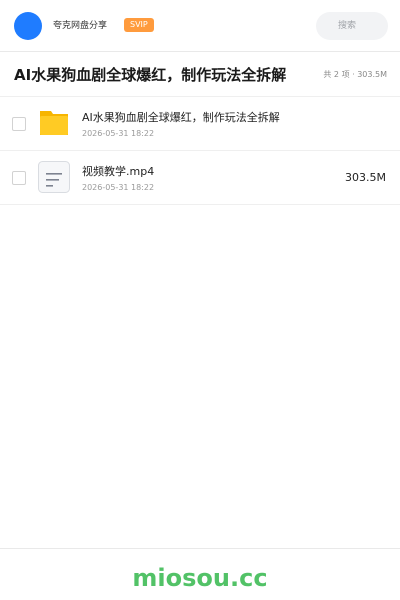  Describe the element at coordinates (28, 26) in the screenshot. I see `avatar` at that location.